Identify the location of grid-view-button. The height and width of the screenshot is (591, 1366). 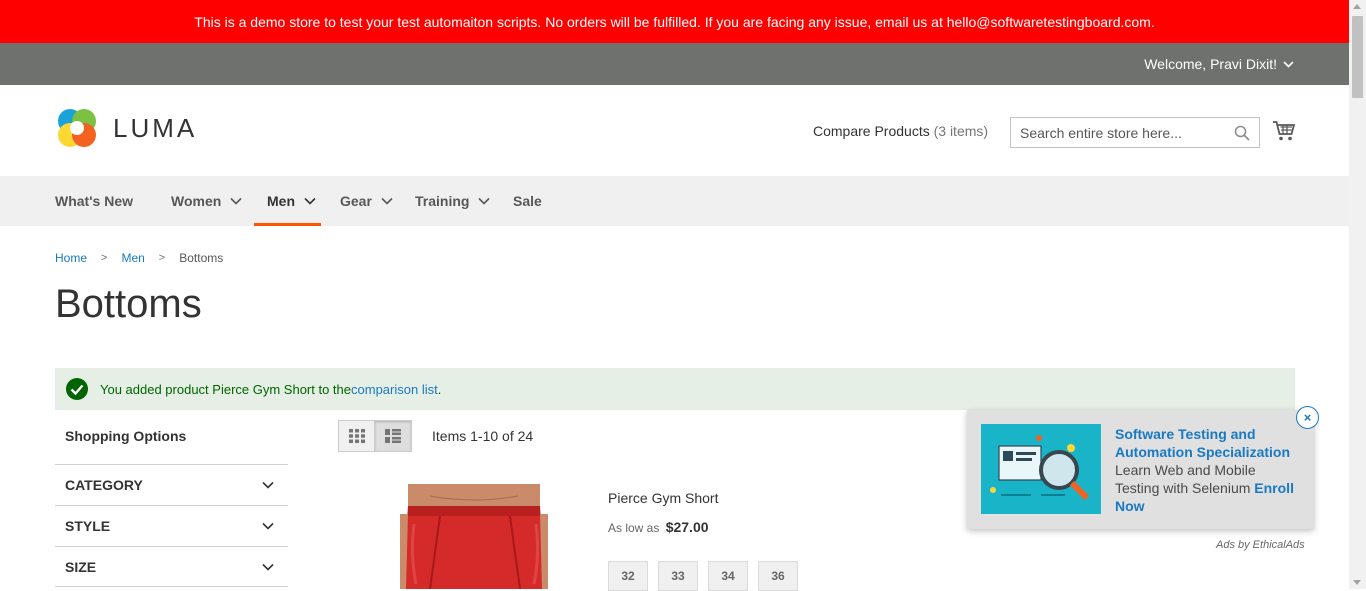
(356, 436).